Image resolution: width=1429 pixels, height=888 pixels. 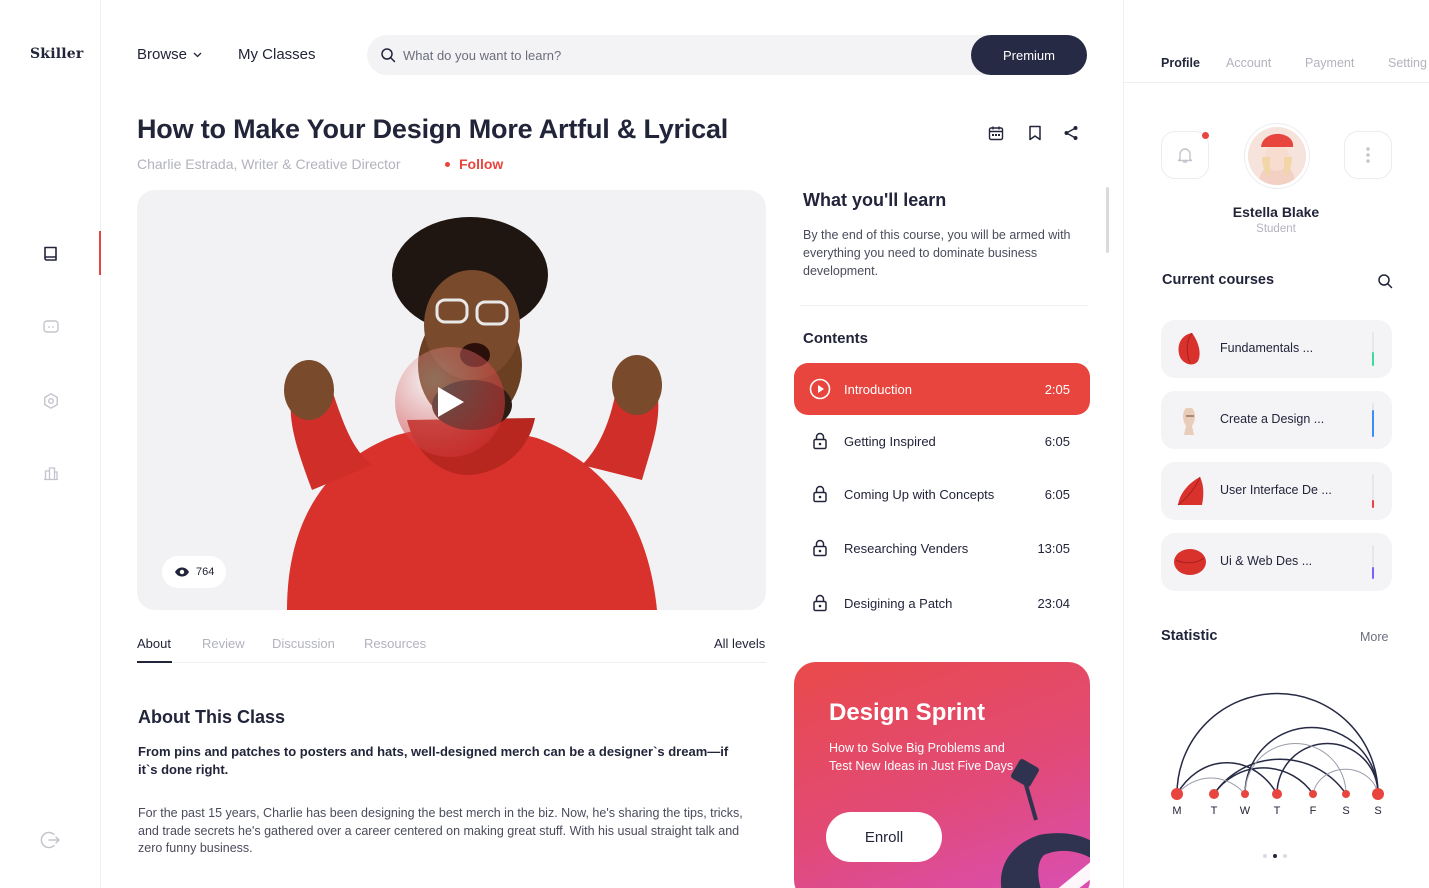 I want to click on day-label: F, so click(x=1313, y=811).